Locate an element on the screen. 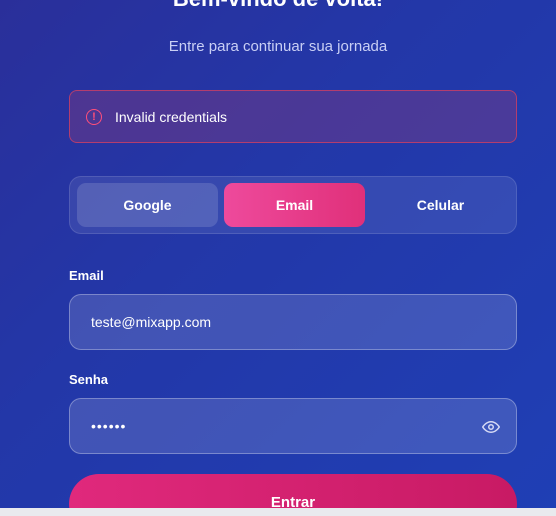 The image size is (556, 516). email-value: teste@mixapp.com is located at coordinates (151, 322).